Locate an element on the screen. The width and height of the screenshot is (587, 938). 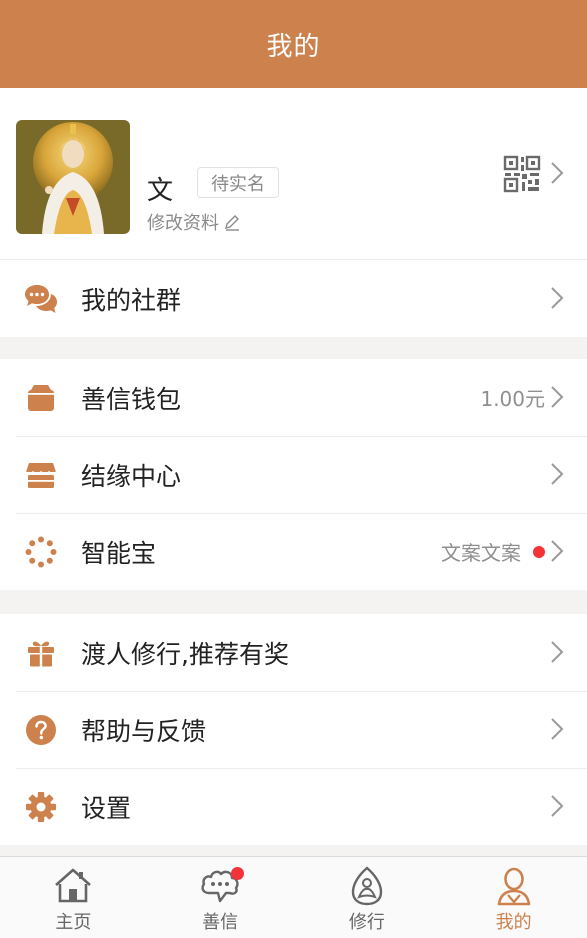
pencil-icon is located at coordinates (232, 223).